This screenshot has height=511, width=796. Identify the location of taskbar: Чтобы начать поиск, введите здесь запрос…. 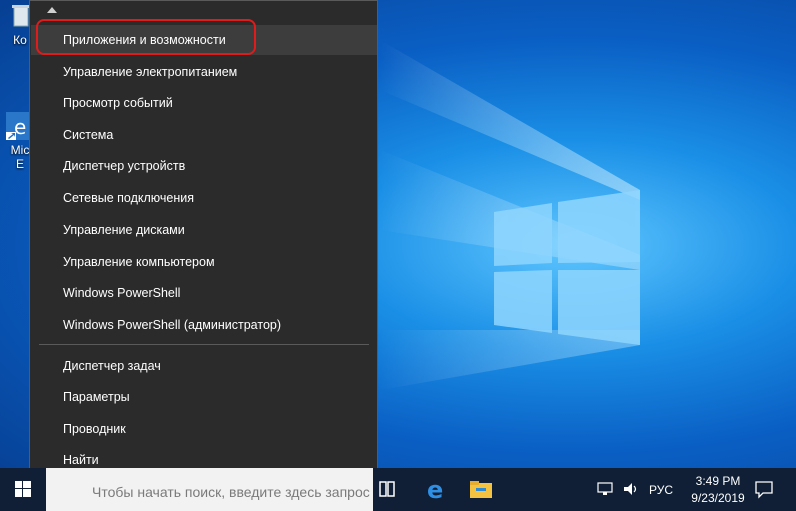
(398, 489).